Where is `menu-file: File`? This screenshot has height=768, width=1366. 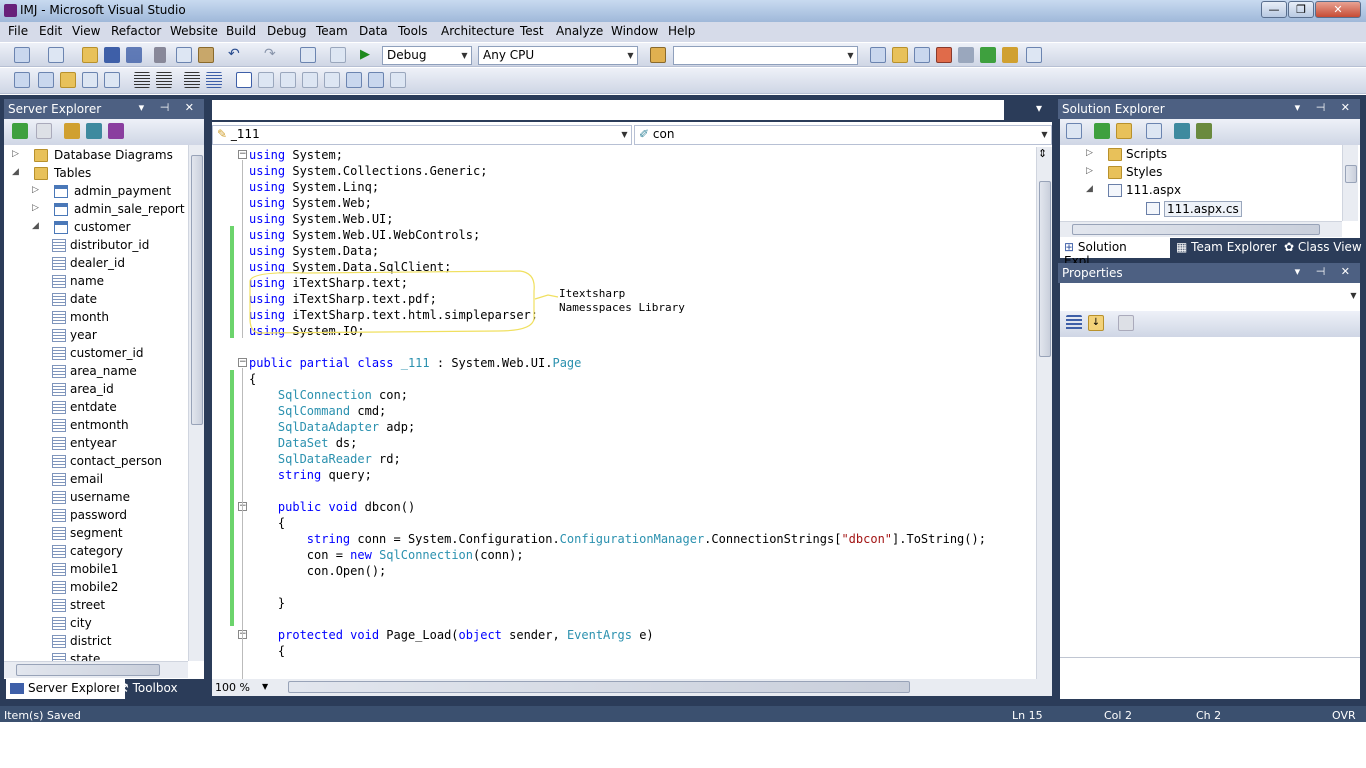 menu-file: File is located at coordinates (18, 31).